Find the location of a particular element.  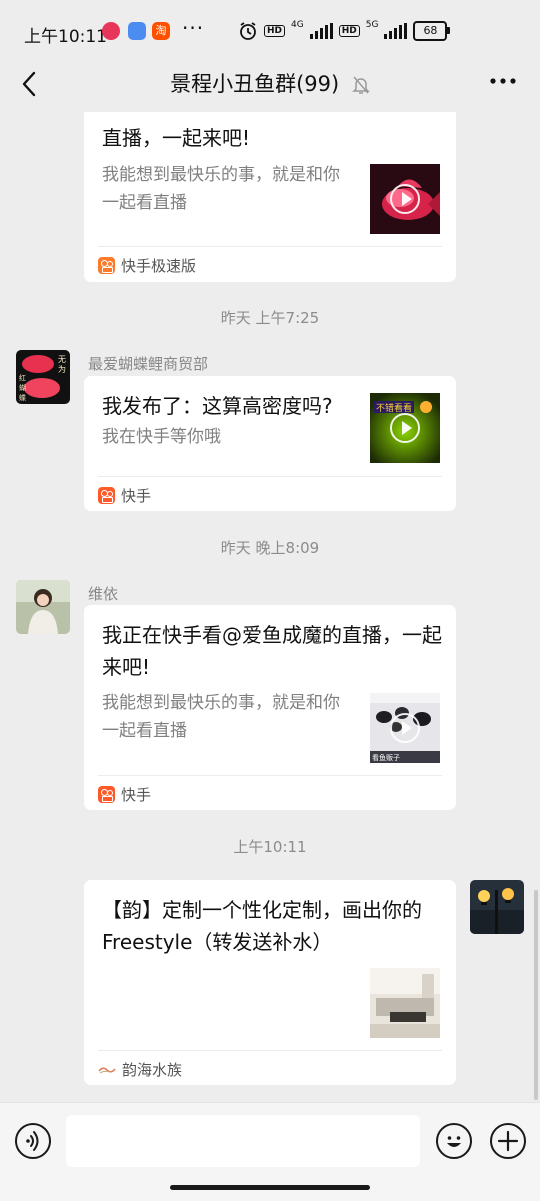

more-functions-button is located at coordinates (508, 1141).